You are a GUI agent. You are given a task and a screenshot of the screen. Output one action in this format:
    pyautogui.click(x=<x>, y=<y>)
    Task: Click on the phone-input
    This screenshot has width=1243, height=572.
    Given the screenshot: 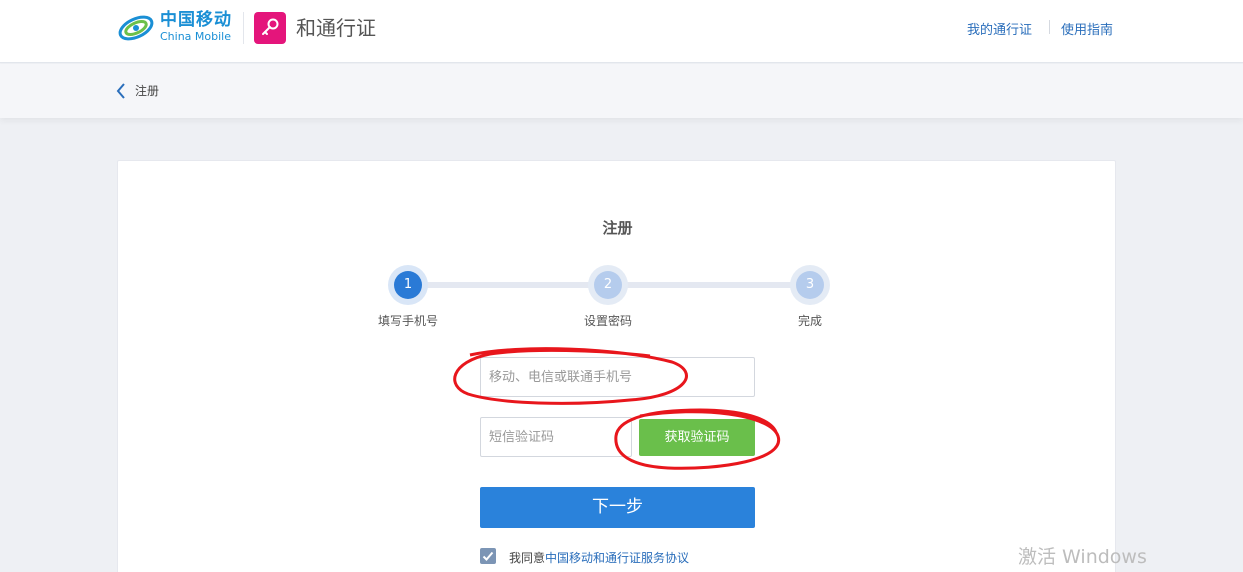 What is the action you would take?
    pyautogui.click(x=617, y=377)
    